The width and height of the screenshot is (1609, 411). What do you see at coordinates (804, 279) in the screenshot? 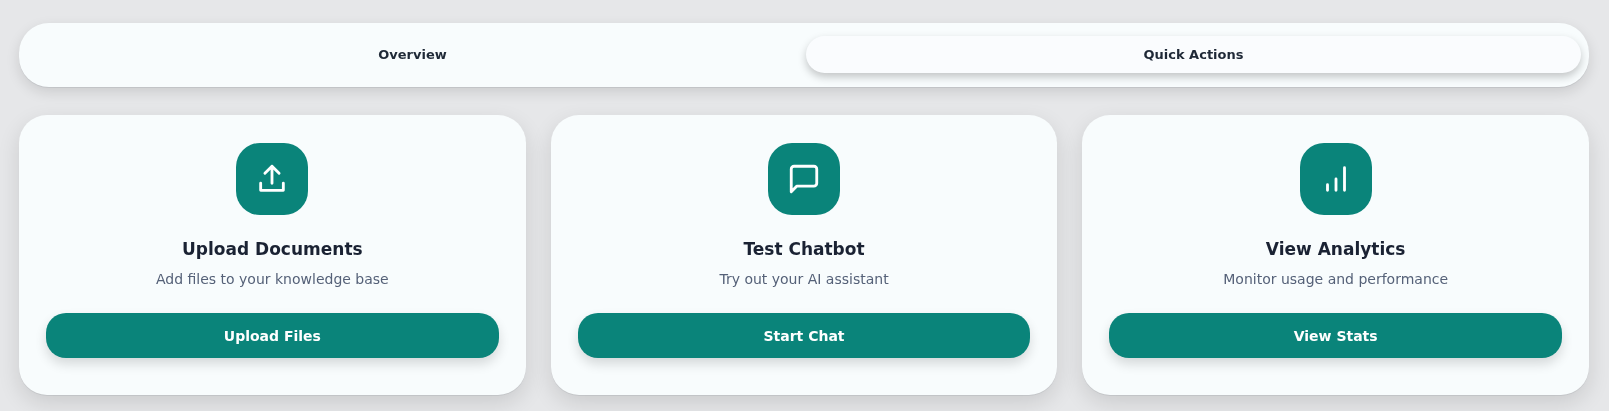
I see `card-description: Try out your AI assistant` at bounding box center [804, 279].